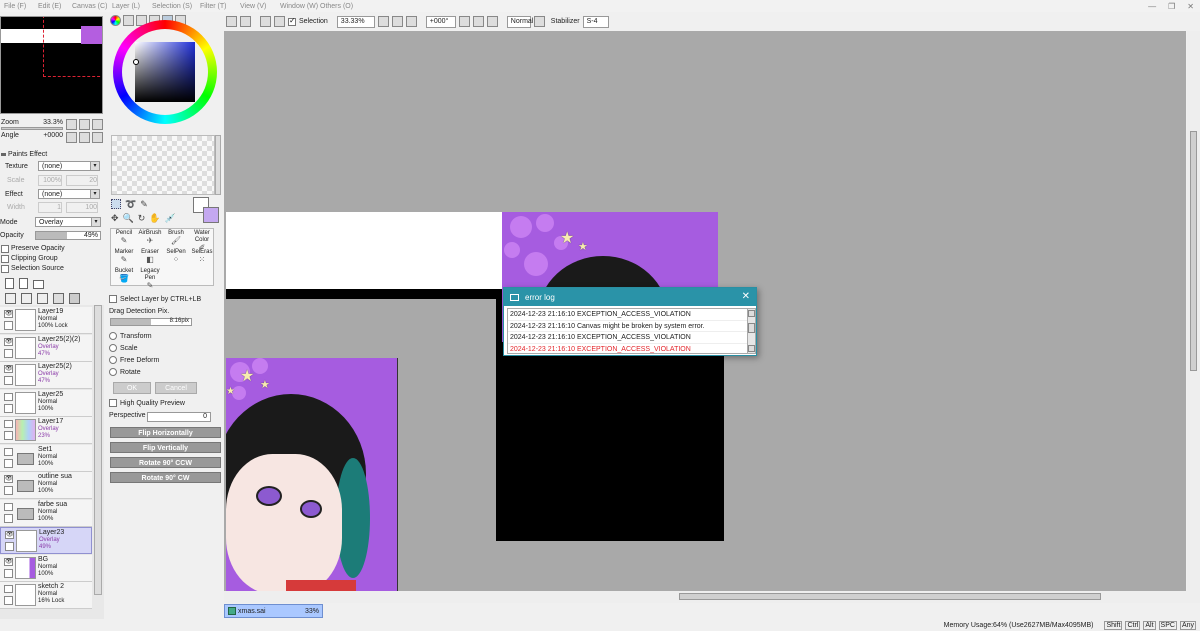  What do you see at coordinates (130, 336) in the screenshot?
I see `transform-radio-row: Transform` at bounding box center [130, 336].